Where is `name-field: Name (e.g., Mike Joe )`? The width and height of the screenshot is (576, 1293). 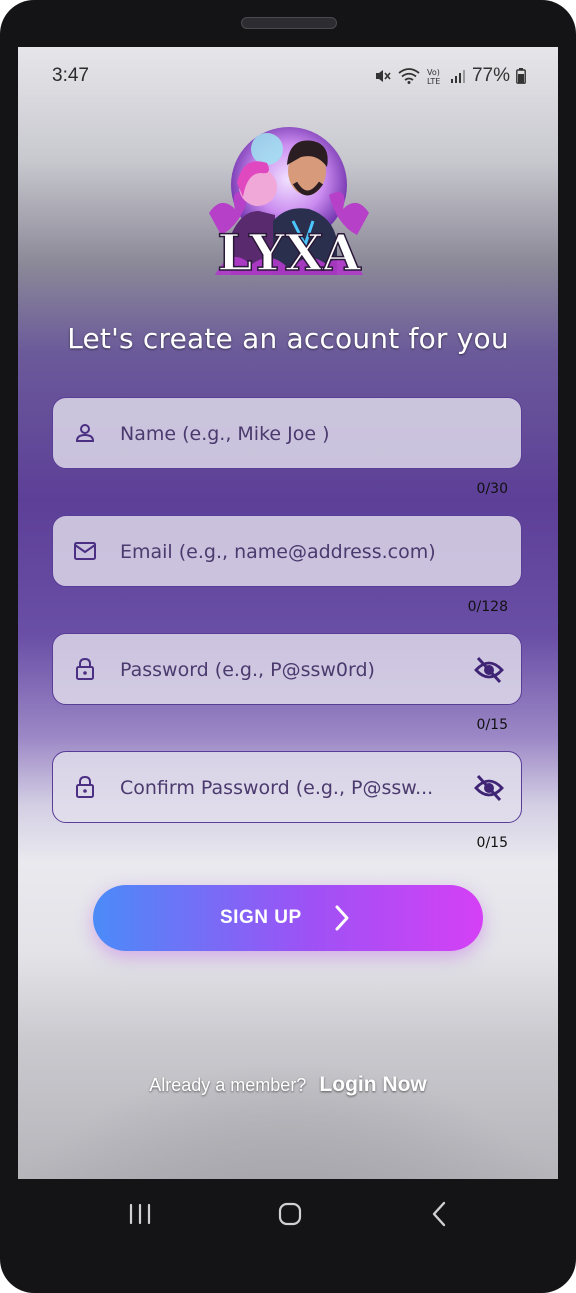
name-field: Name (e.g., Mike Joe ) is located at coordinates (287, 433).